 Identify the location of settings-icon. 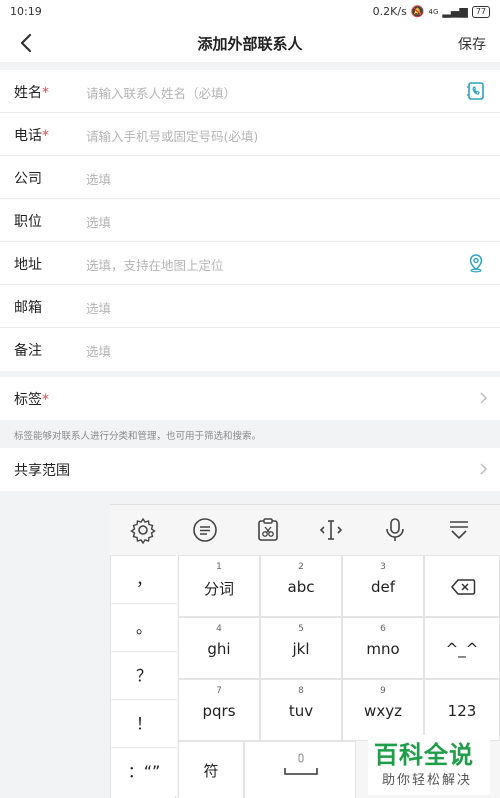
(143, 530).